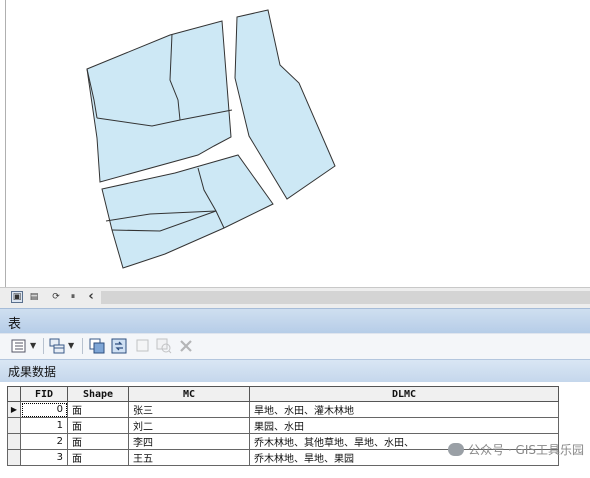 This screenshot has width=590, height=478. What do you see at coordinates (404, 409) in the screenshot?
I see `cell-dlmc: 旱地、水田、灌木林地` at bounding box center [404, 409].